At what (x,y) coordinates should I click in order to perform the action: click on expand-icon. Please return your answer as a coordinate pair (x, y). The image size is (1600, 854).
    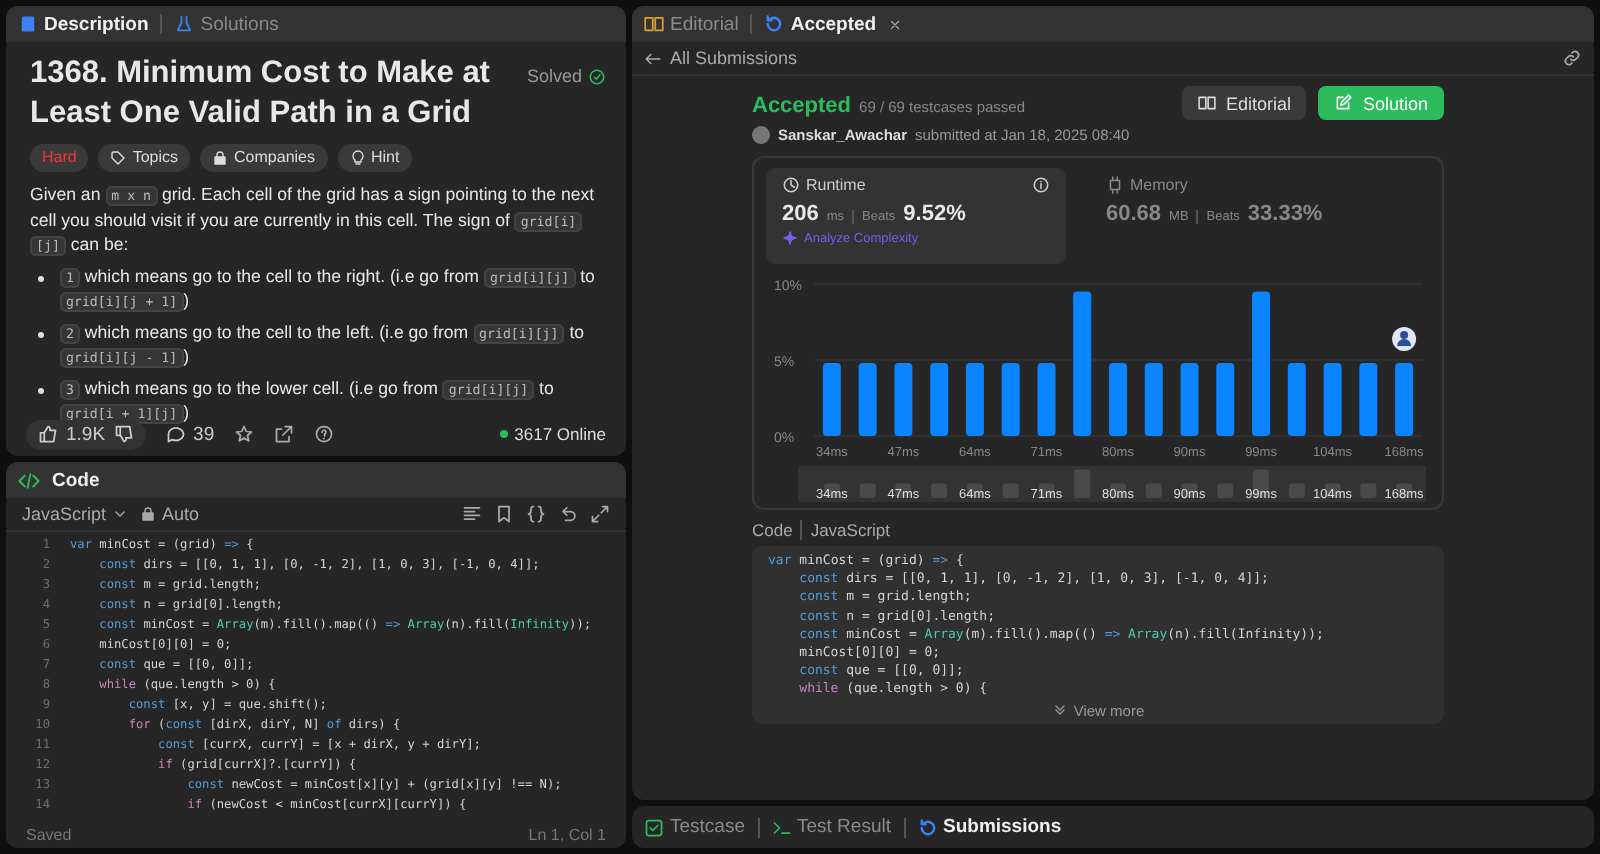
    Looking at the image, I should click on (600, 514).